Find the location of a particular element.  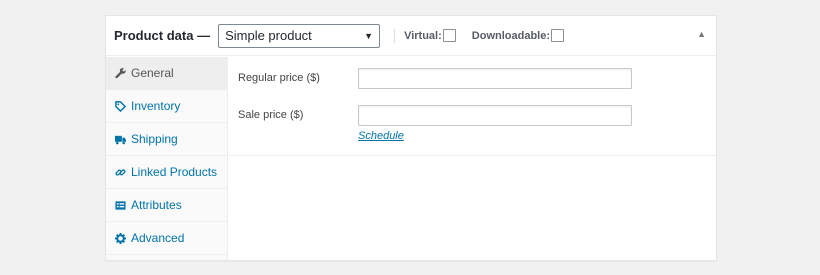

gear-icon is located at coordinates (120, 238).